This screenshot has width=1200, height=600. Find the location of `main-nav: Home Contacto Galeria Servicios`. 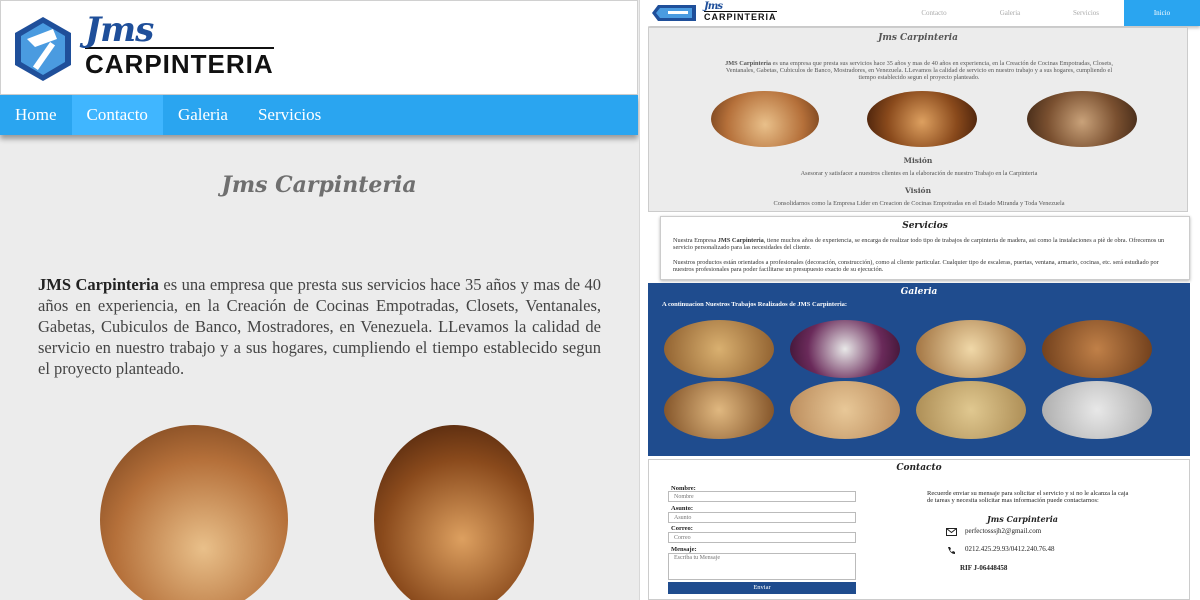

main-nav: Home Contacto Galeria Servicios is located at coordinates (319, 115).